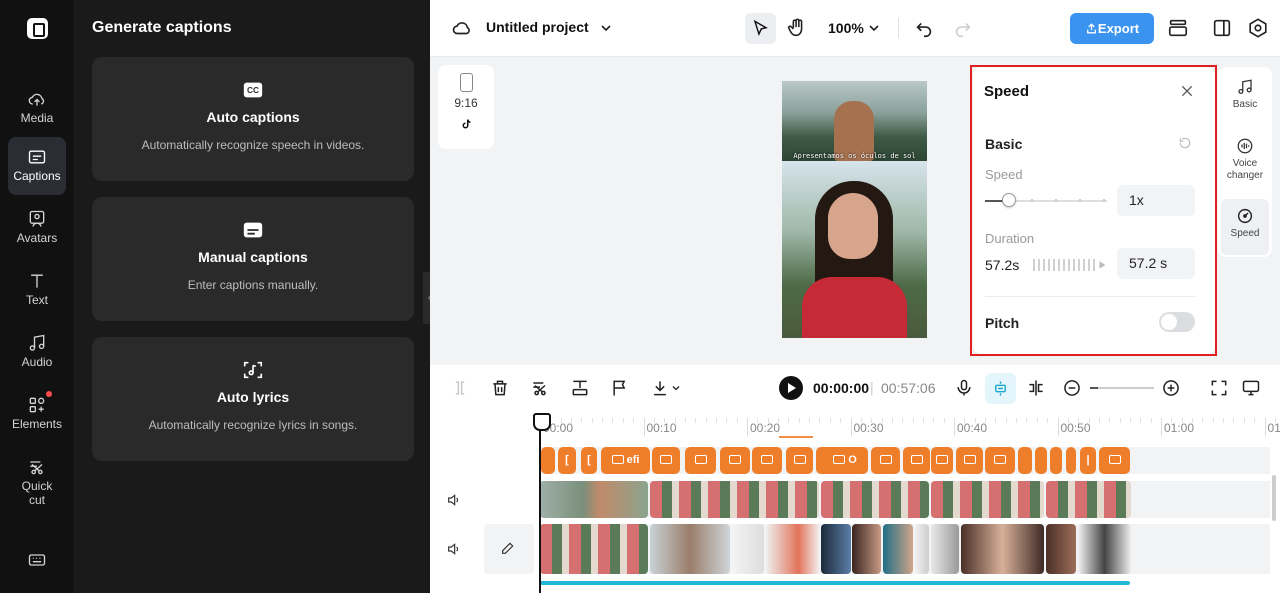 The width and height of the screenshot is (1280, 593). What do you see at coordinates (1245, 98) in the screenshot?
I see `tab-basic: Basic` at bounding box center [1245, 98].